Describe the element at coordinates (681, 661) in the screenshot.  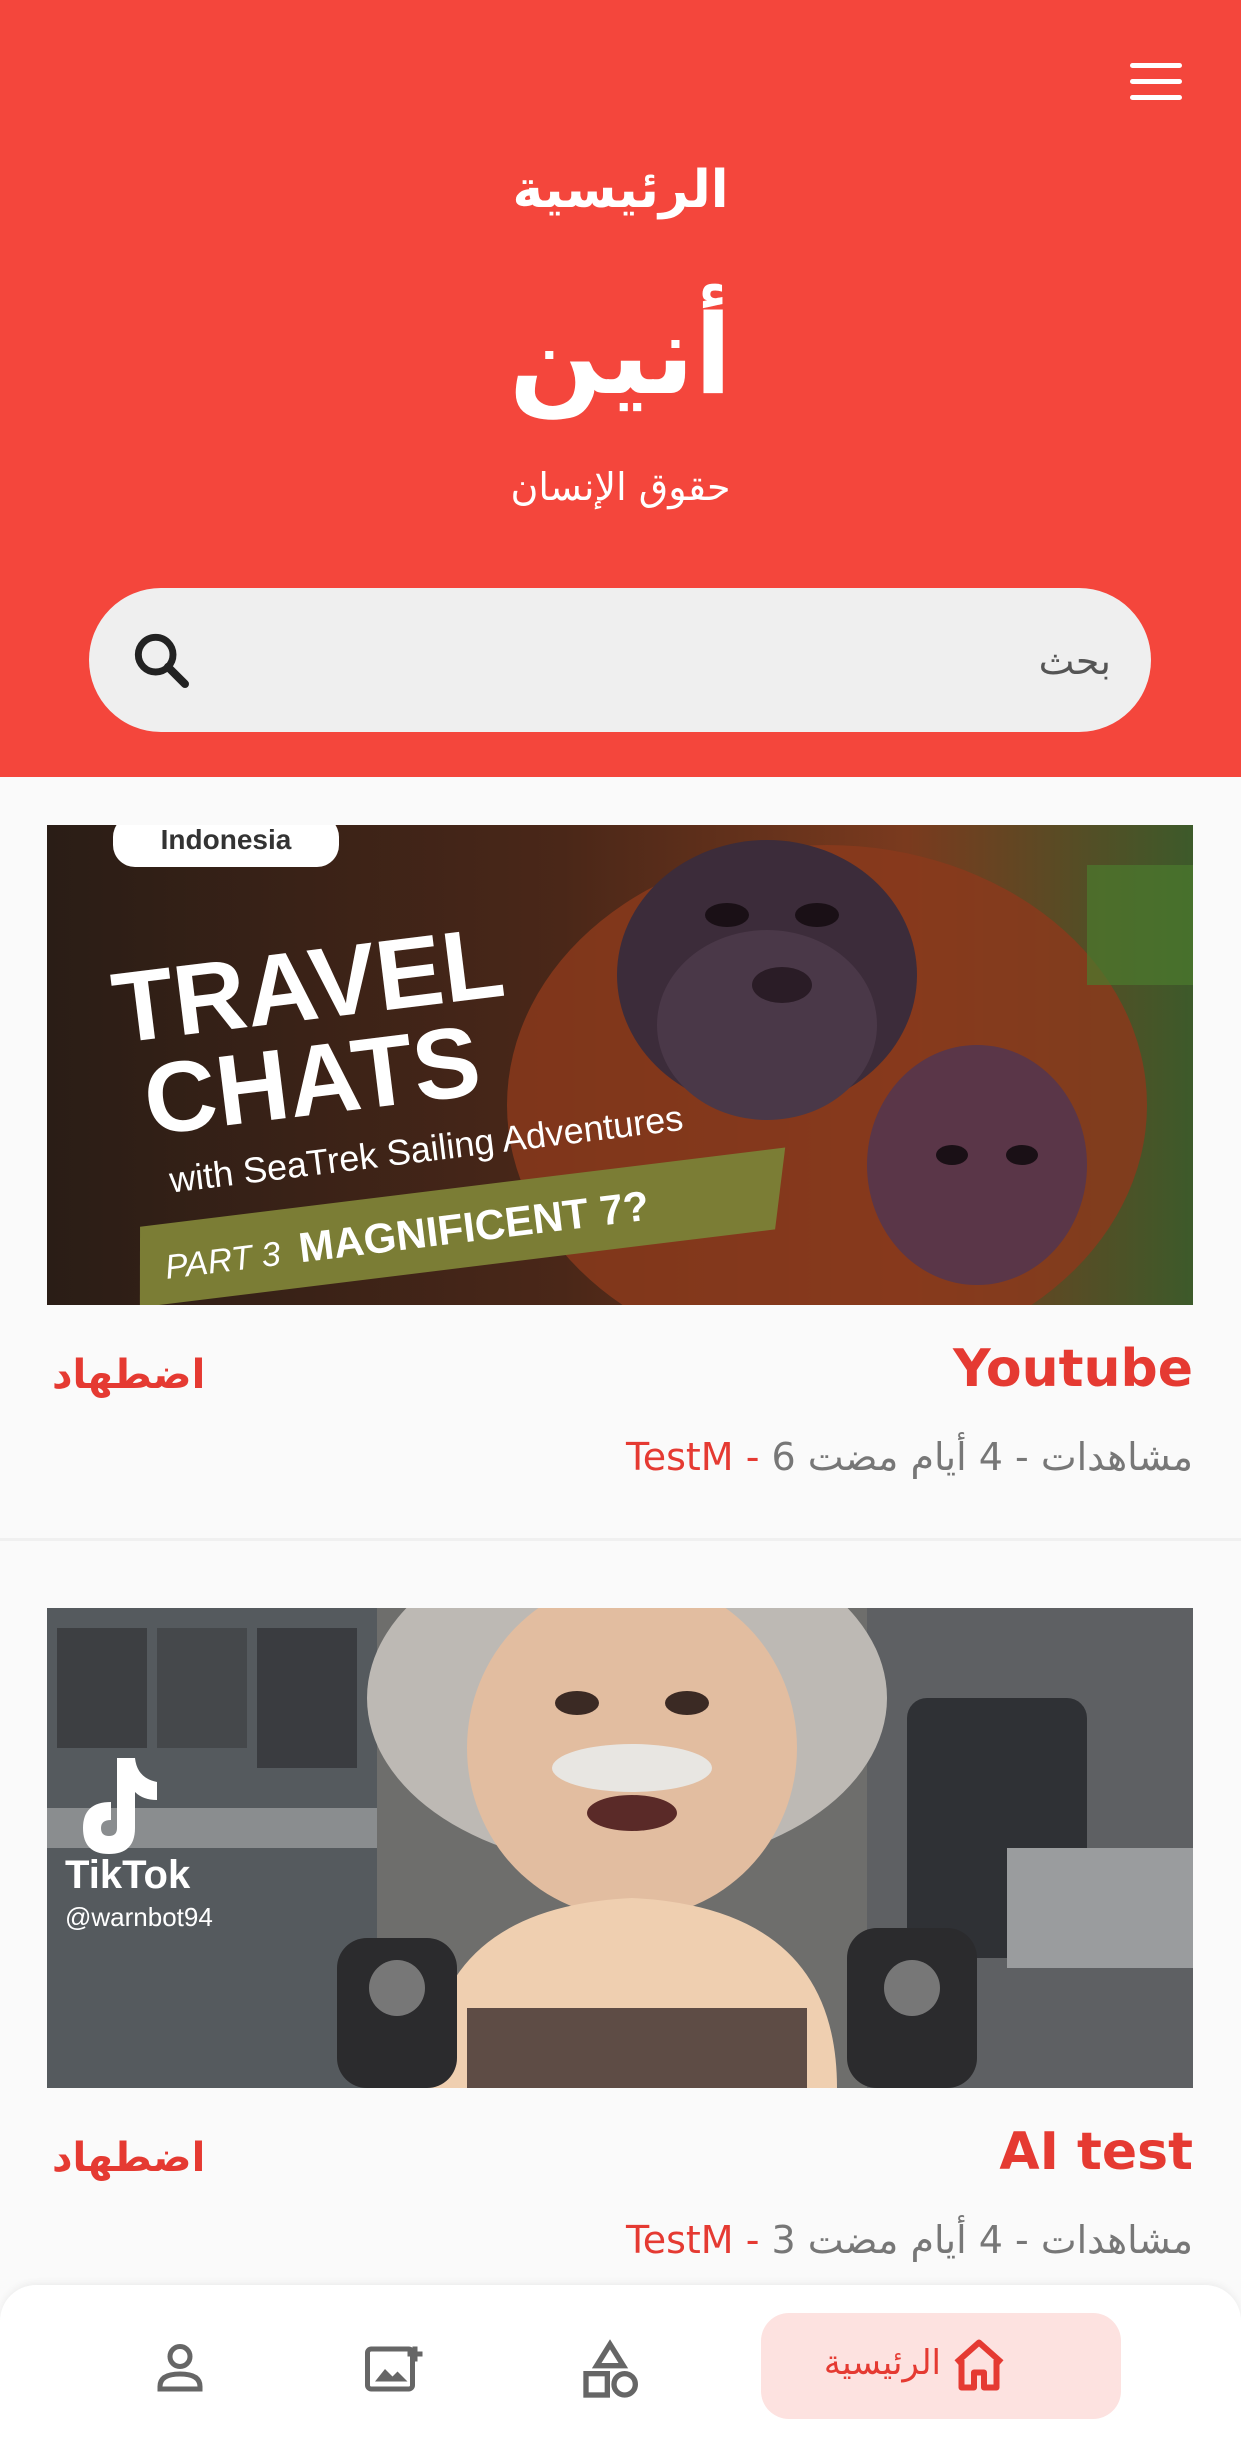
I see `search-input` at that location.